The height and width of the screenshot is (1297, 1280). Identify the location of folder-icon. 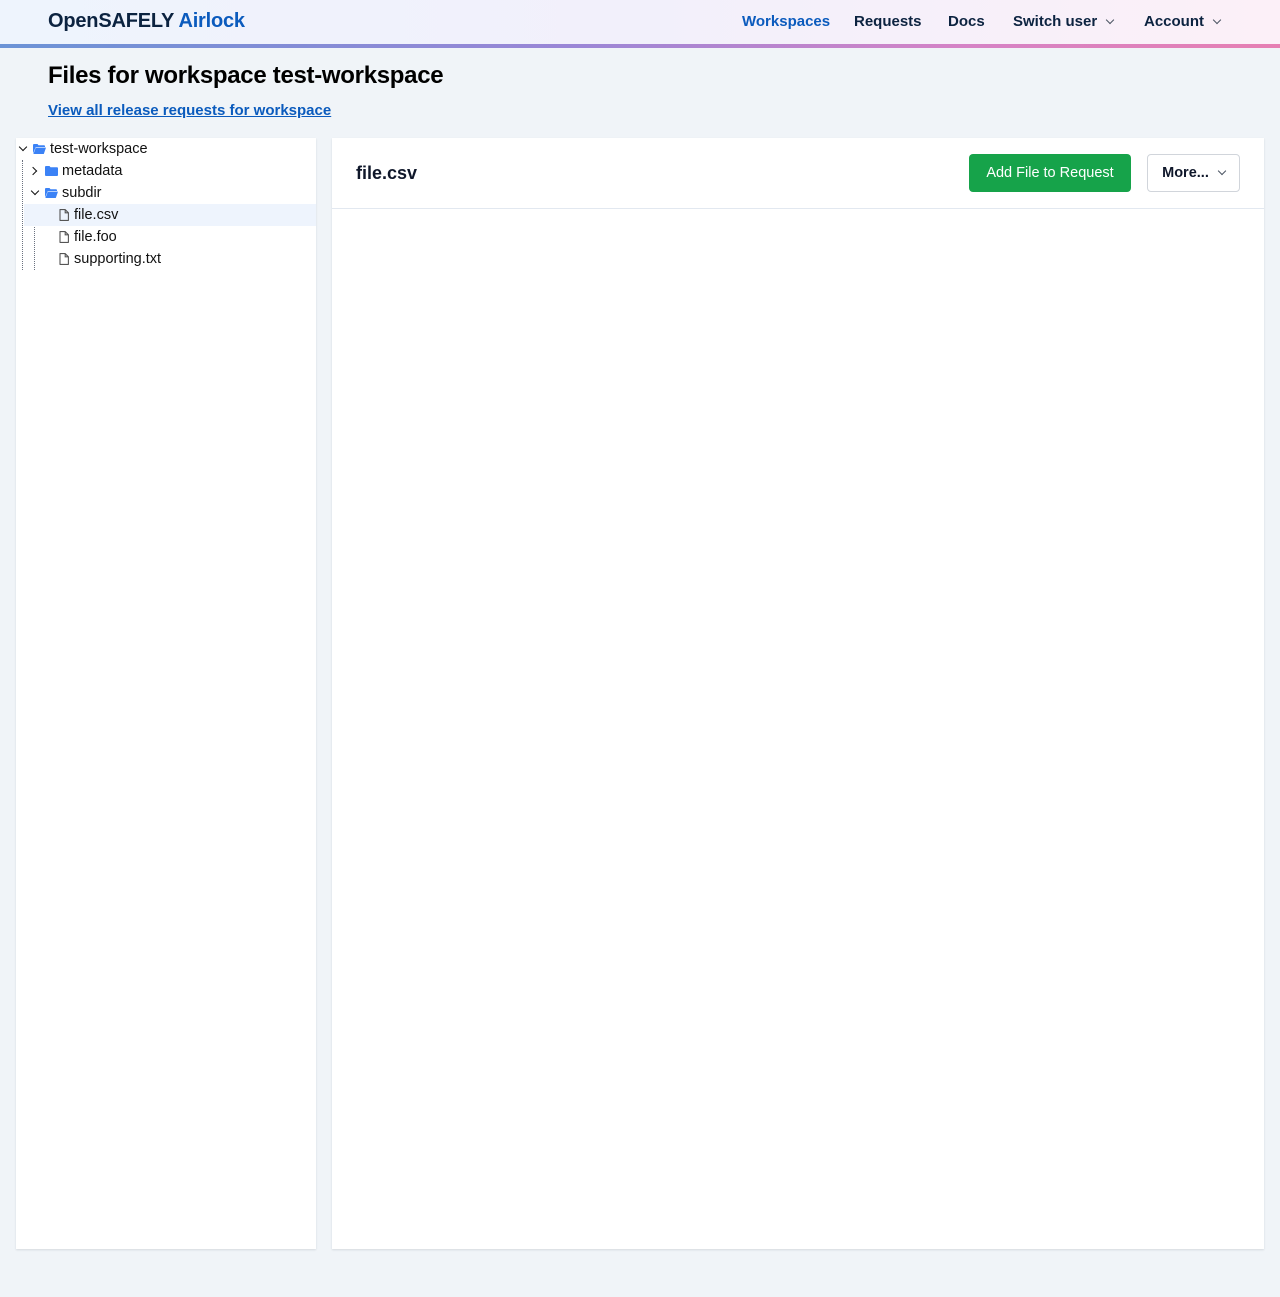
(51, 171).